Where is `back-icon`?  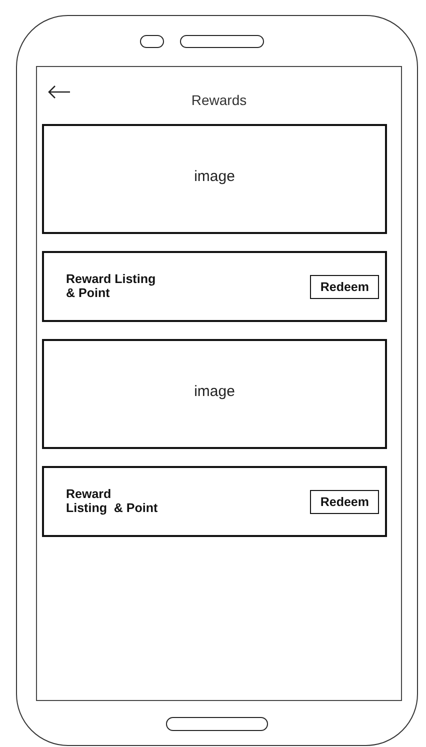
back-icon is located at coordinates (59, 92).